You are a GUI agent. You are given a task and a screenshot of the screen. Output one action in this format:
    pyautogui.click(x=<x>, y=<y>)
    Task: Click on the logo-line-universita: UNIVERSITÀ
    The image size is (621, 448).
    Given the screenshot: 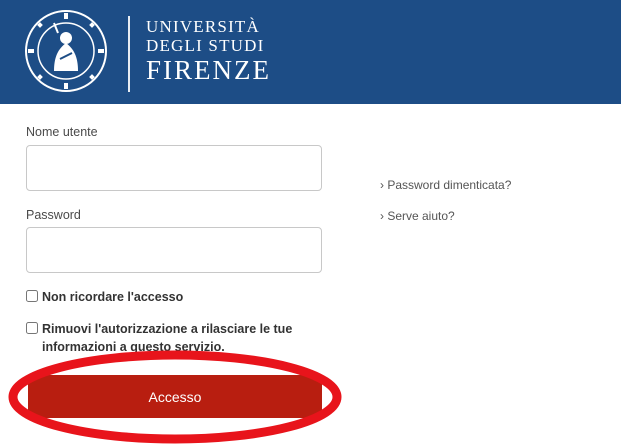 What is the action you would take?
    pyautogui.click(x=203, y=26)
    